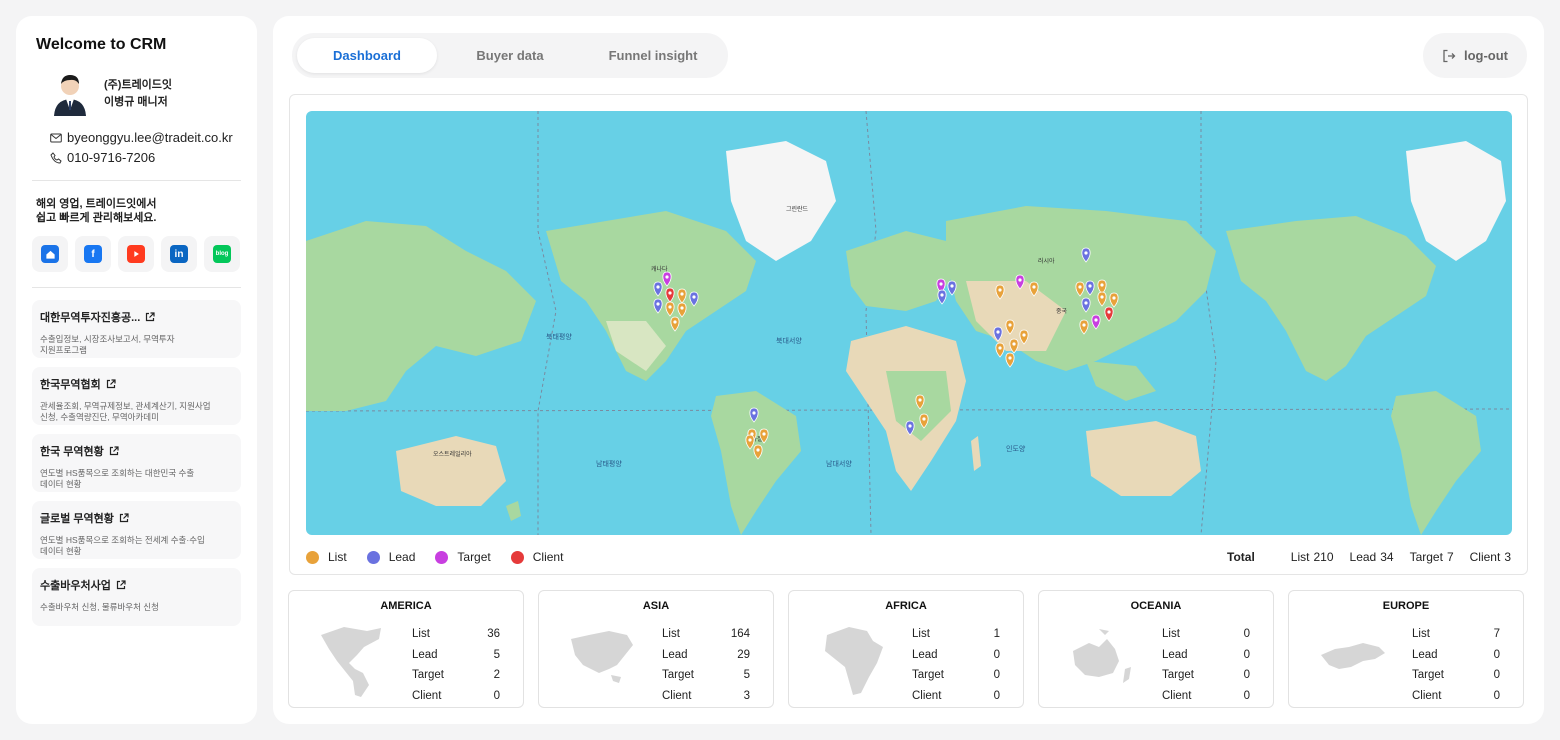 The height and width of the screenshot is (740, 1560). I want to click on stat-value: 7, so click(1496, 634).